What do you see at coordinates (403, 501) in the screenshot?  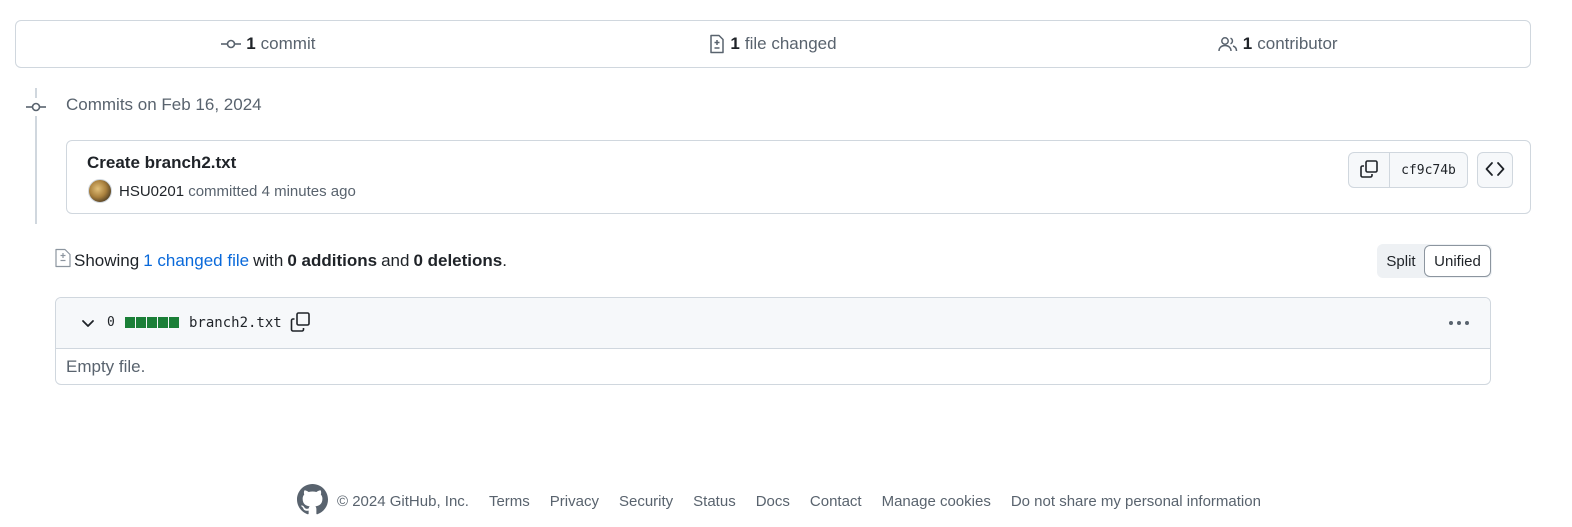 I see `footer-copyright: © 2024 GitHub, Inc.` at bounding box center [403, 501].